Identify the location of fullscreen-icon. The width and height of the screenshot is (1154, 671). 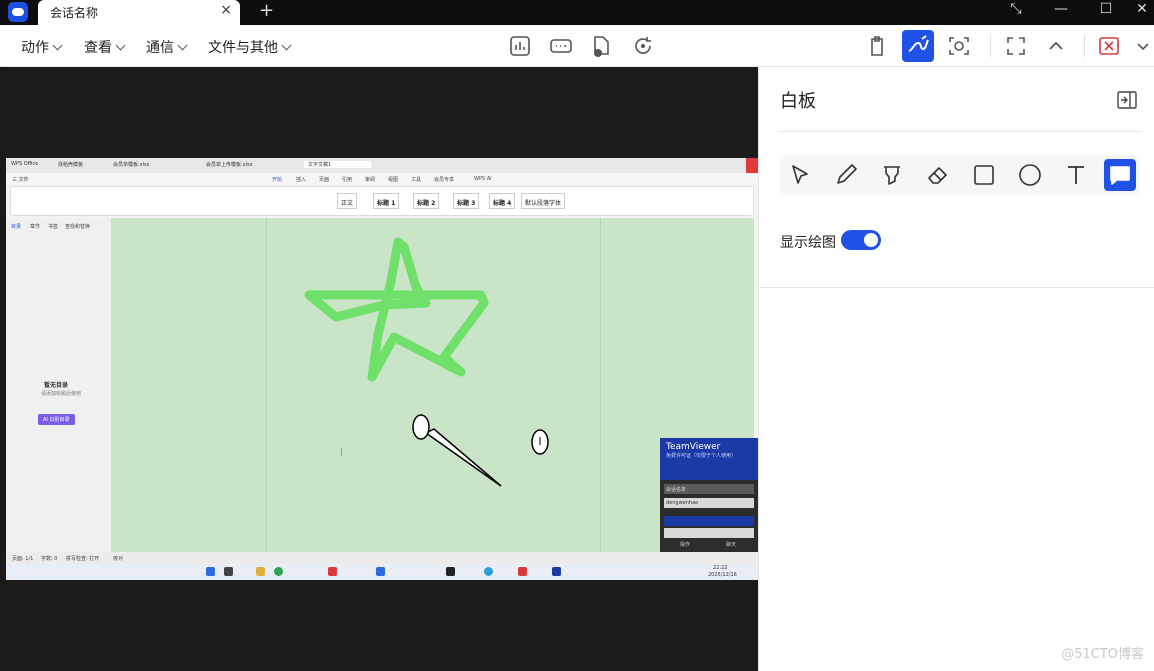
(1016, 46).